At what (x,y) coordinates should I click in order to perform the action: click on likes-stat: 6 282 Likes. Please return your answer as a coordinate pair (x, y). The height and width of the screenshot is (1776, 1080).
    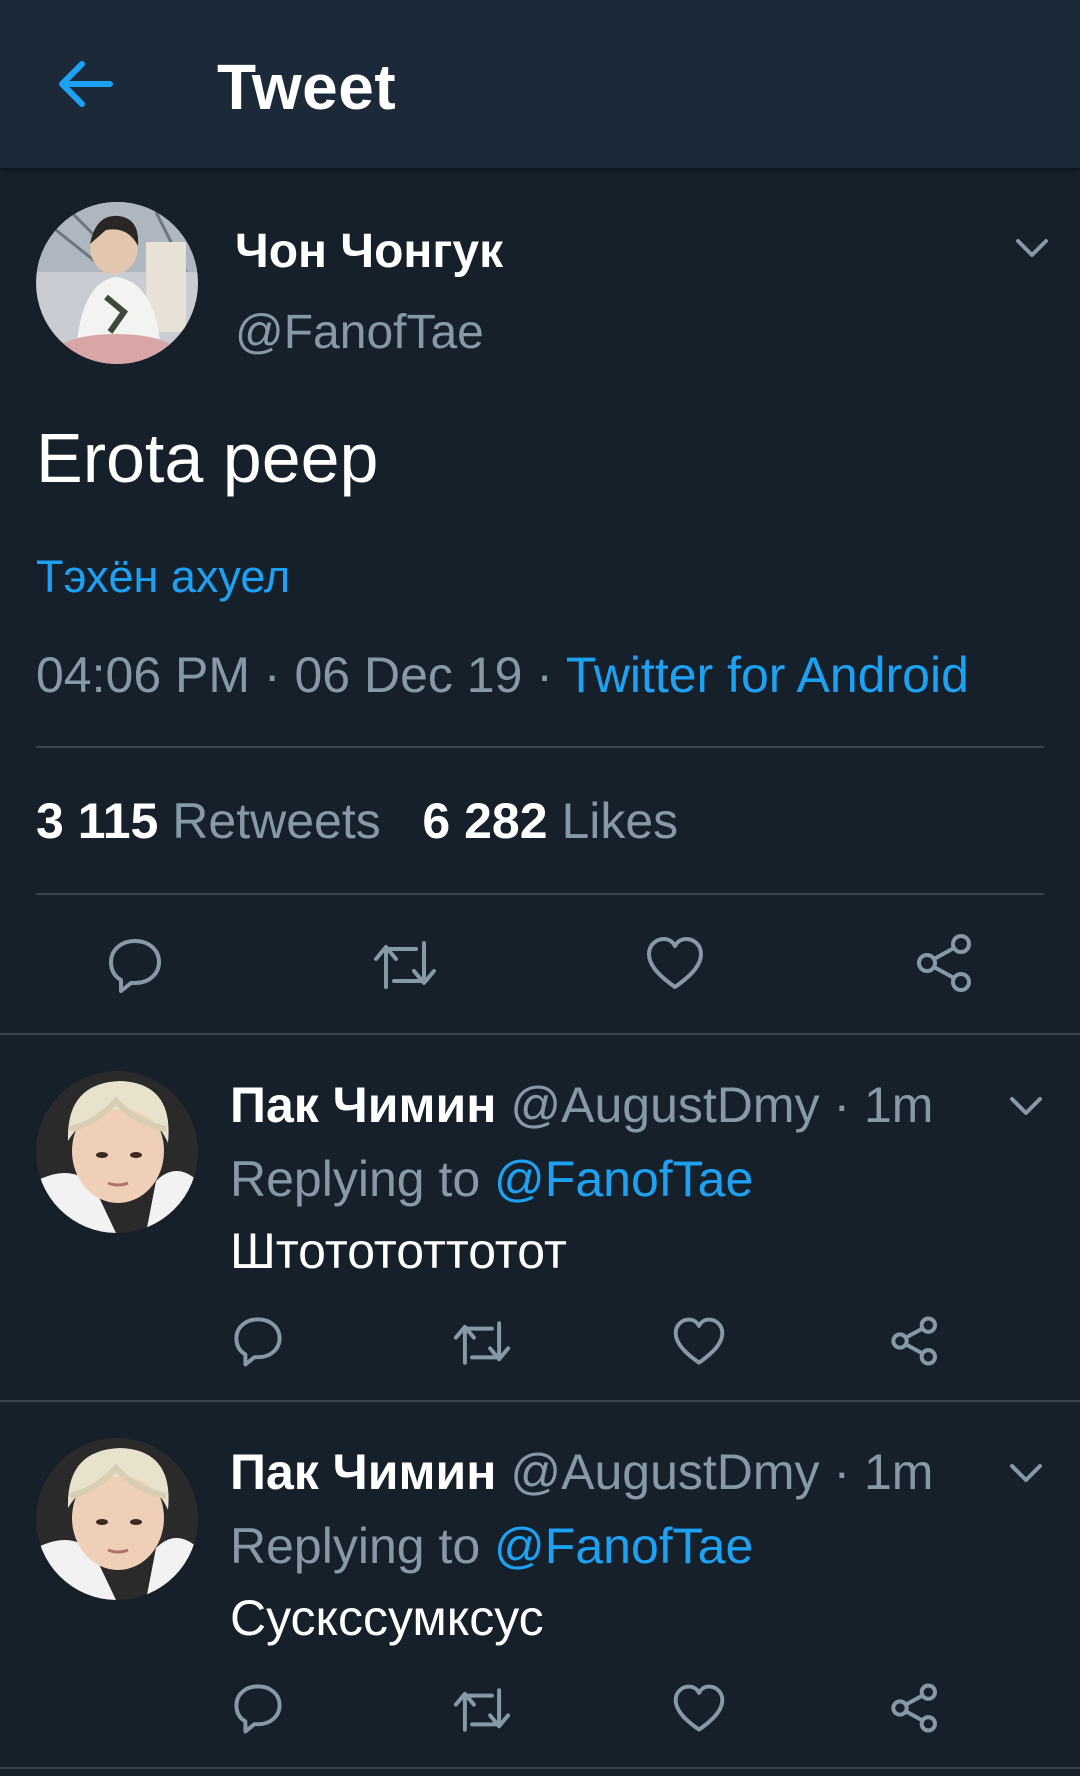
    Looking at the image, I should click on (550, 821).